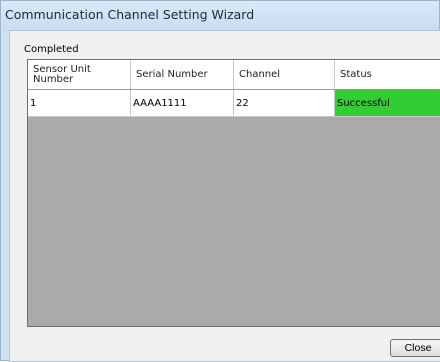 This screenshot has height=362, width=440. What do you see at coordinates (387, 103) in the screenshot?
I see `cell-status: Successful` at bounding box center [387, 103].